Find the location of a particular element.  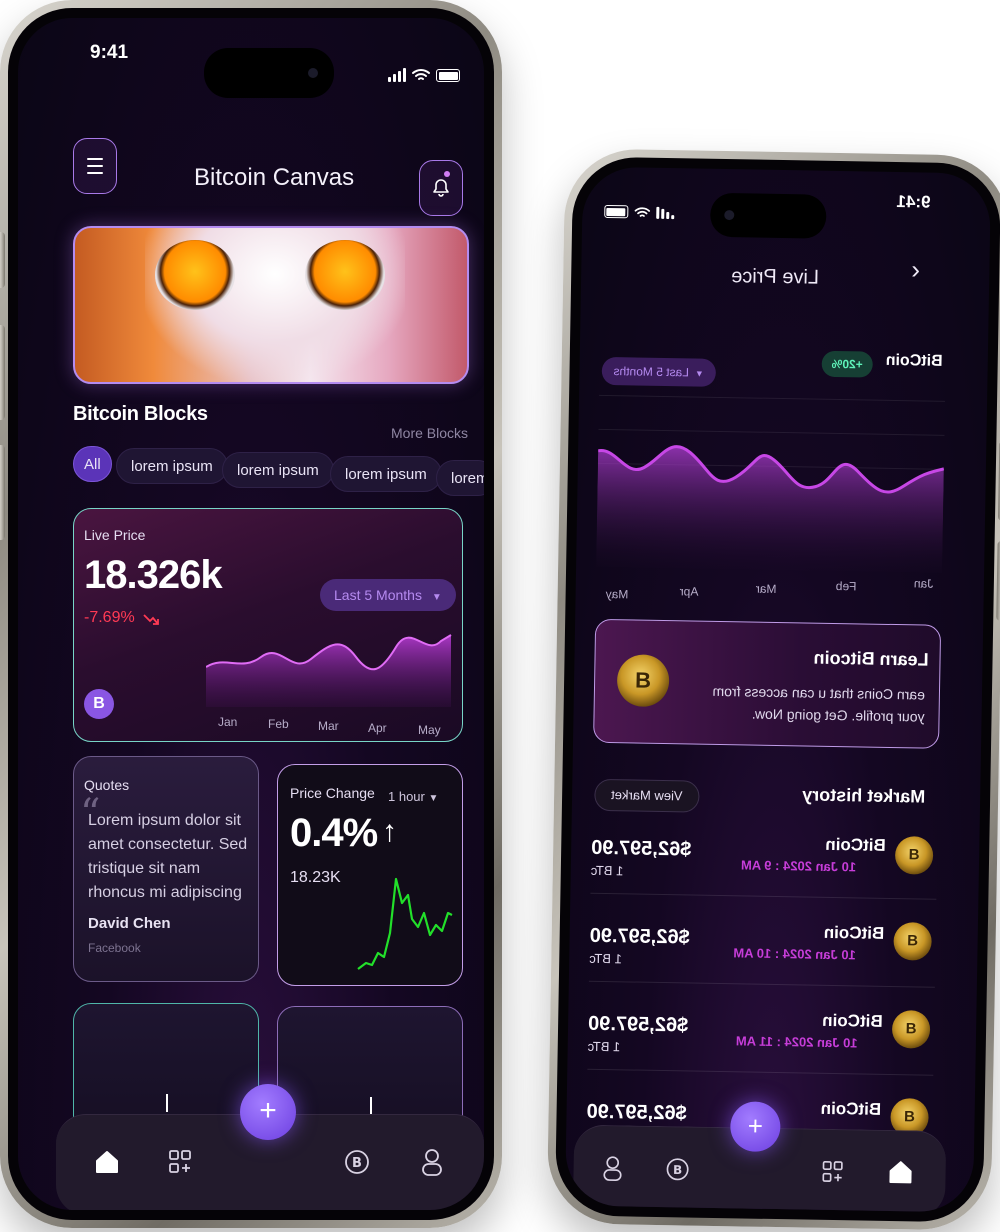

price-change-card: Price Change 1 hour ▼ 0.4% ↑ 18.23K is located at coordinates (370, 875).